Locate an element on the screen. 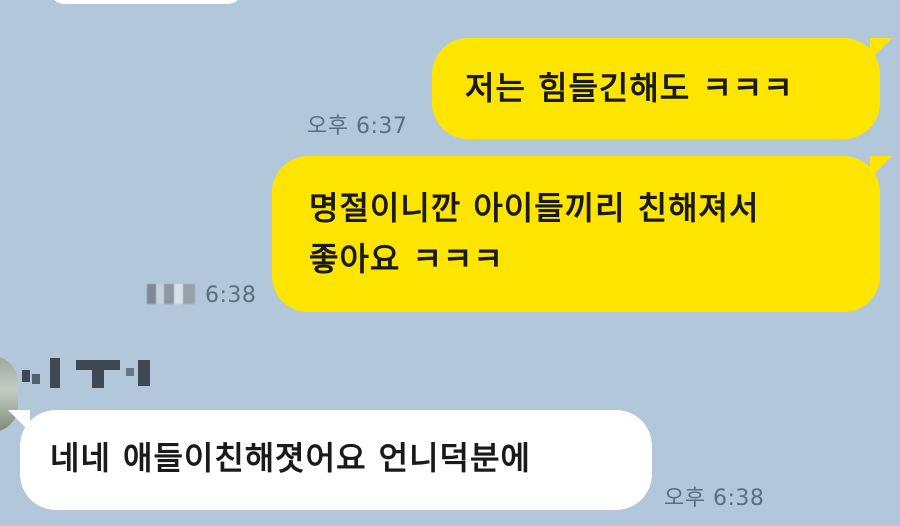  redacted-read-status is located at coordinates (171, 294).